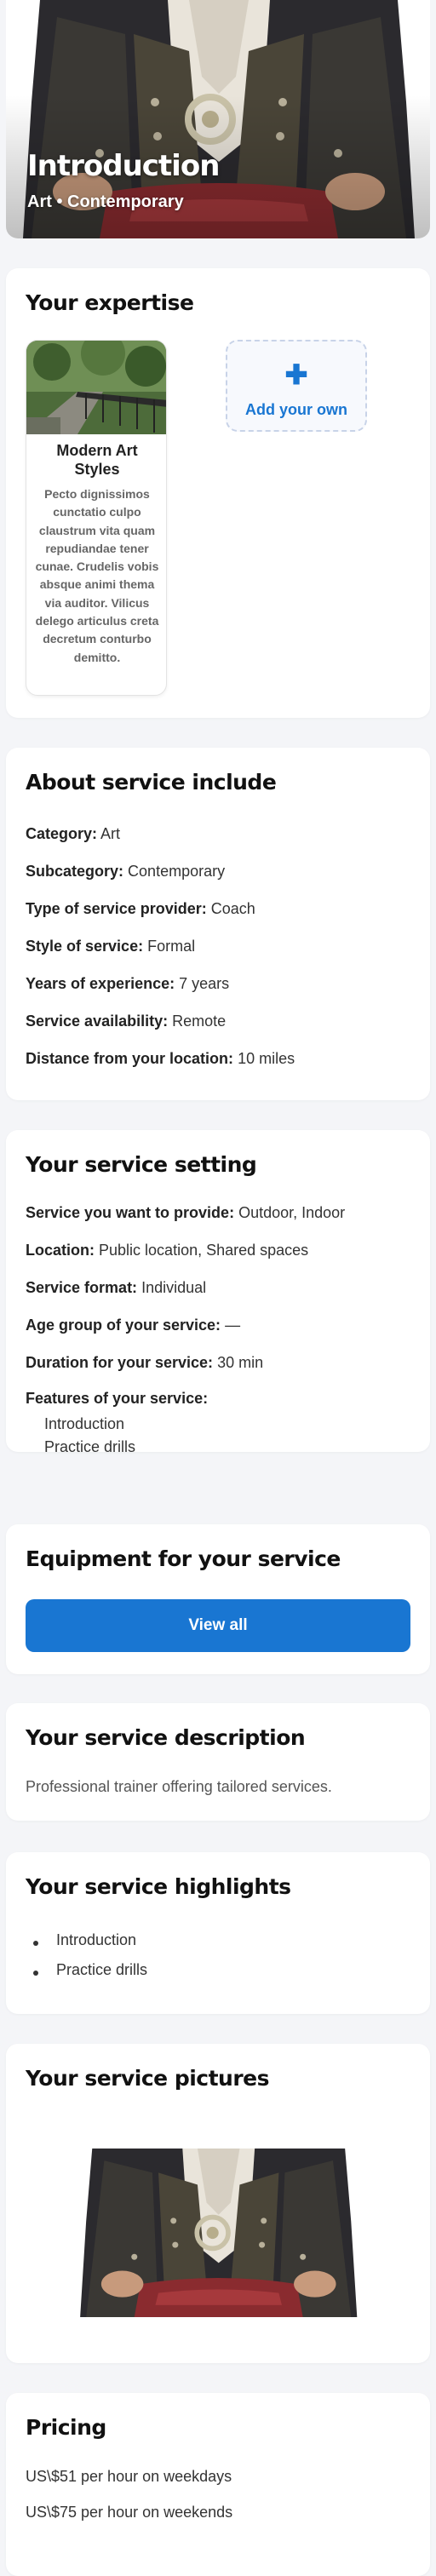 Image resolution: width=436 pixels, height=2576 pixels. I want to click on detail-row: Style of service: Formal, so click(111, 946).